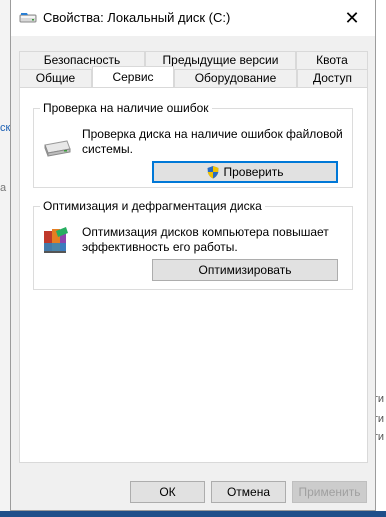  I want to click on tab-row-bottom: Общие Сервис Оборудование Доступ, so click(193, 76).